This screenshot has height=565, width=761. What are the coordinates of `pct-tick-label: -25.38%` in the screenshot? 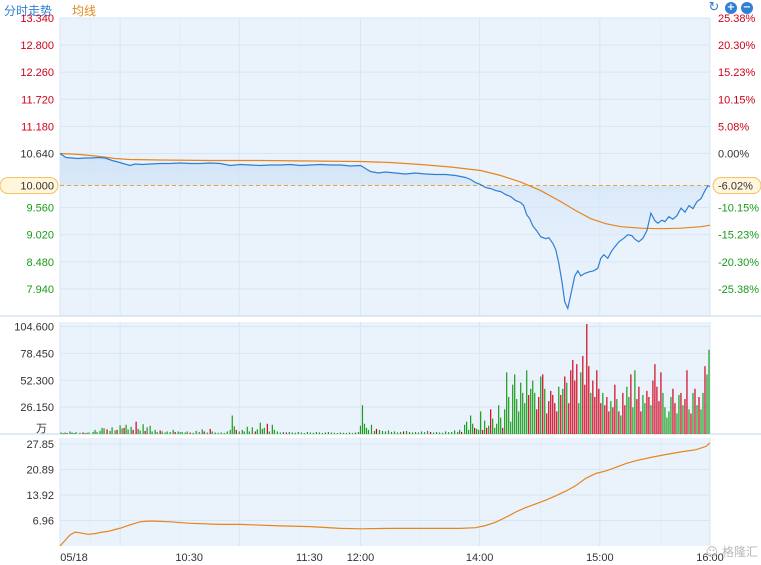 It's located at (738, 290).